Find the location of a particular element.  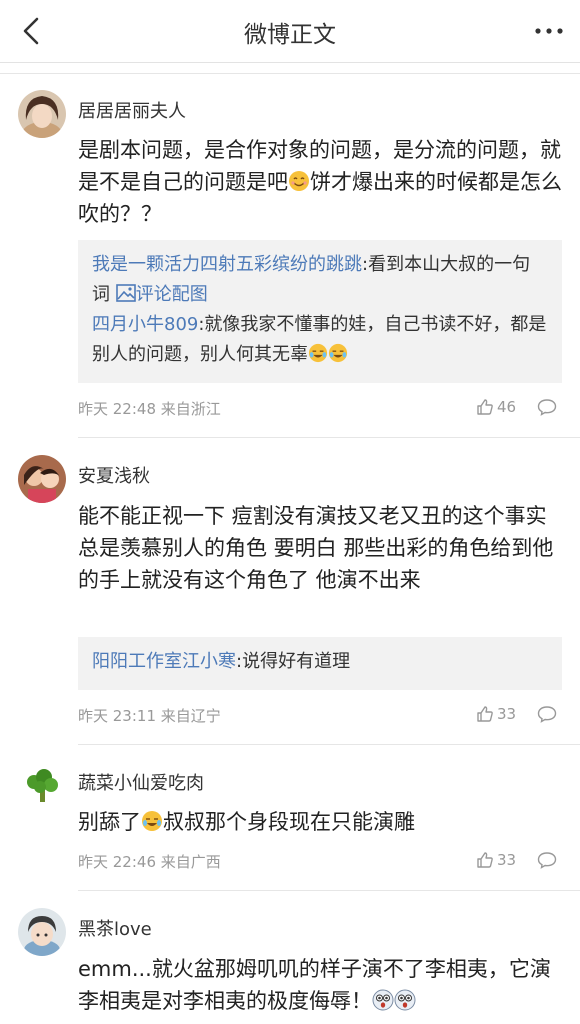

more-dots-icon is located at coordinates (549, 31).